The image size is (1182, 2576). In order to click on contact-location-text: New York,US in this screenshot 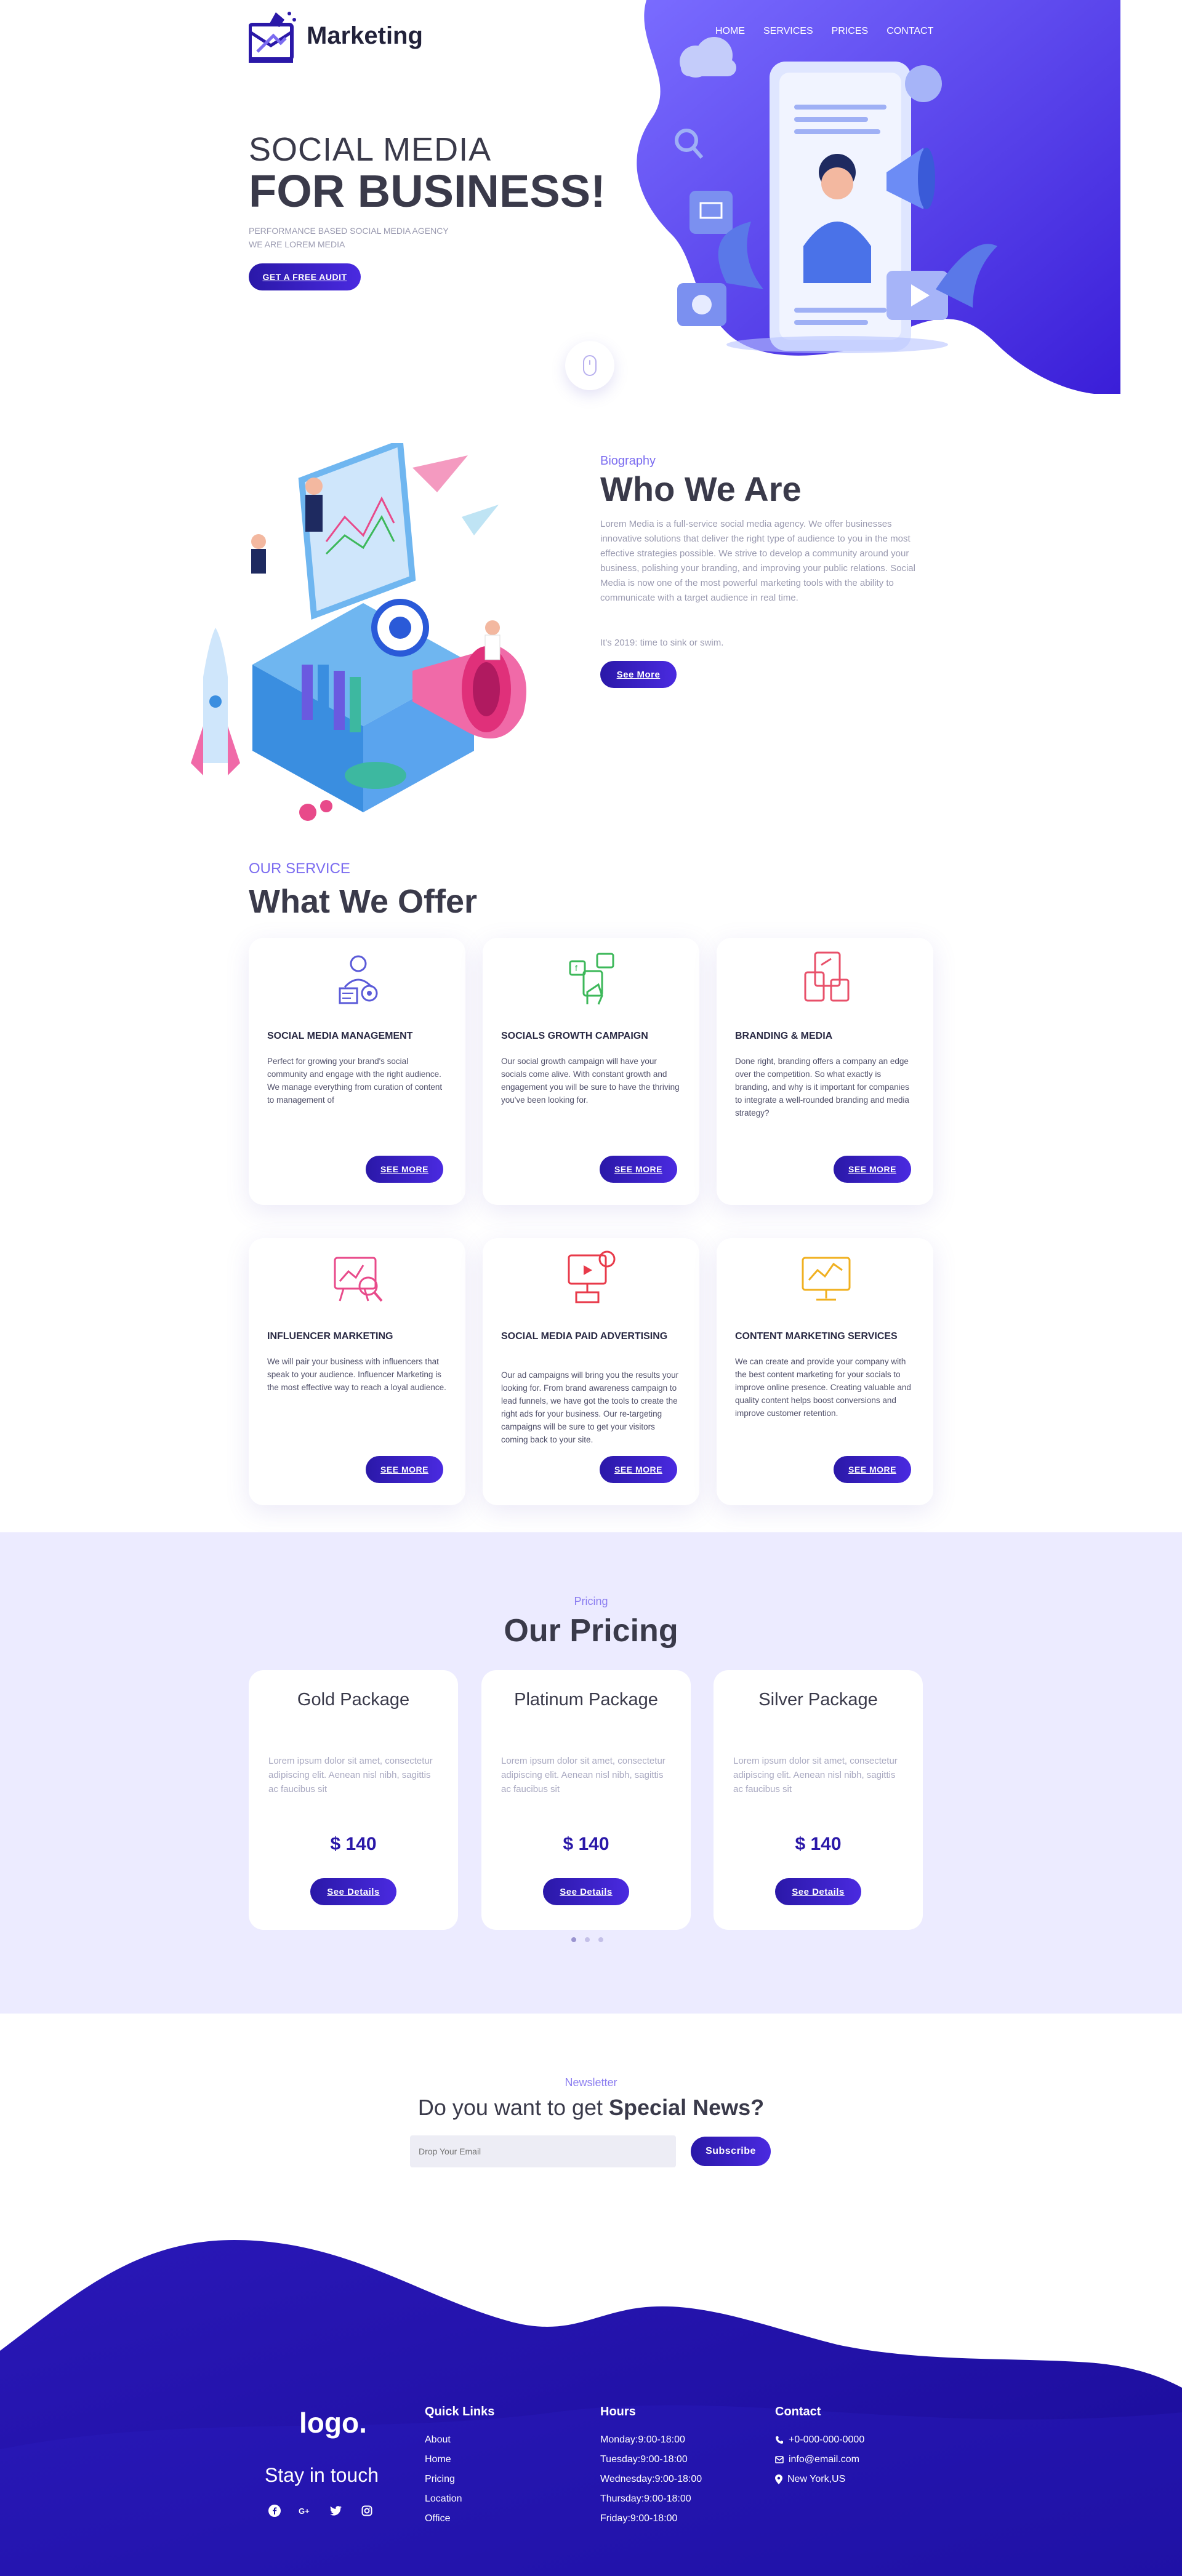, I will do `click(816, 2479)`.